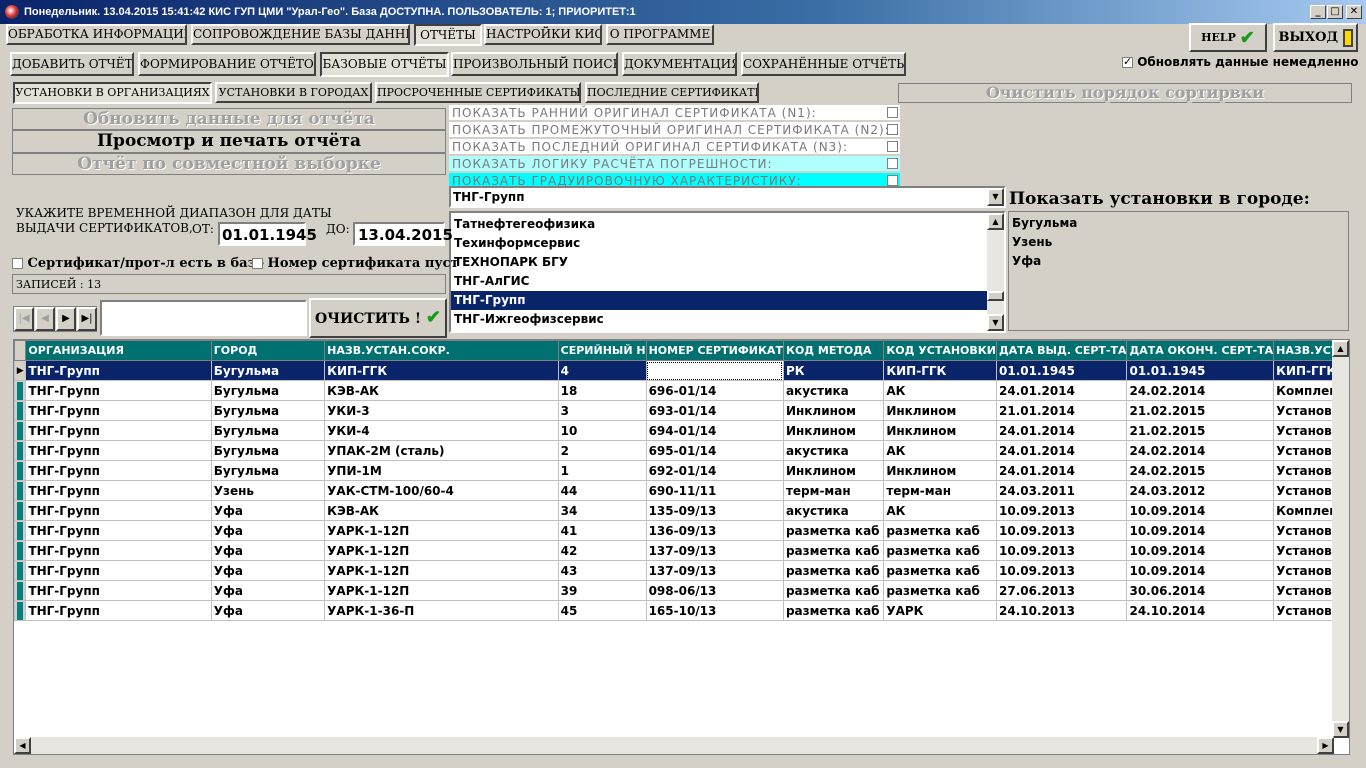  Describe the element at coordinates (714, 610) in the screenshot. I see `table-cell: 165-10/13` at that location.